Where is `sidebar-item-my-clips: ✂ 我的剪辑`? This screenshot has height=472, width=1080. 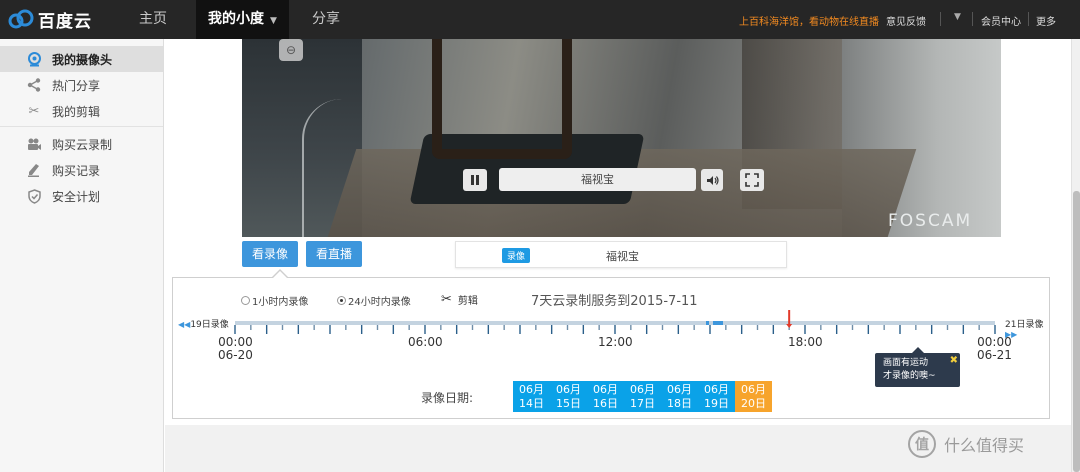
sidebar-item-my-clips: ✂ 我的剪辑 is located at coordinates (81, 111).